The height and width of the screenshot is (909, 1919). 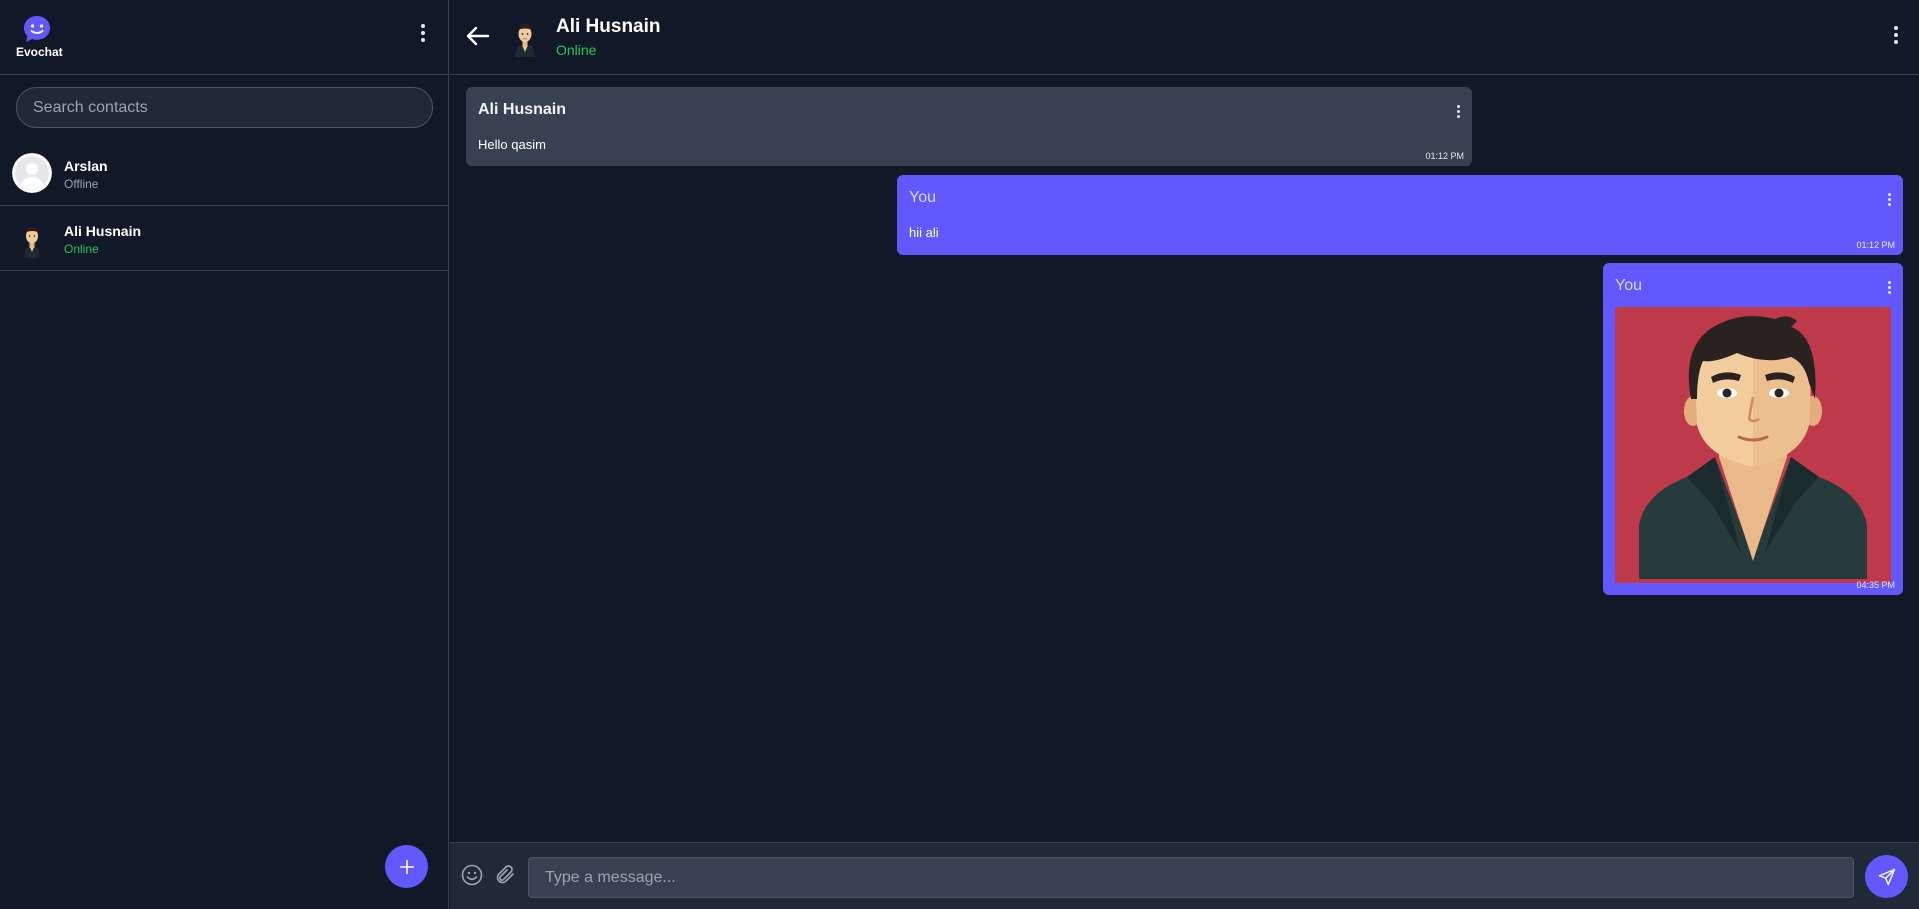 I want to click on default-user-avatar-icon, so click(x=32, y=173).